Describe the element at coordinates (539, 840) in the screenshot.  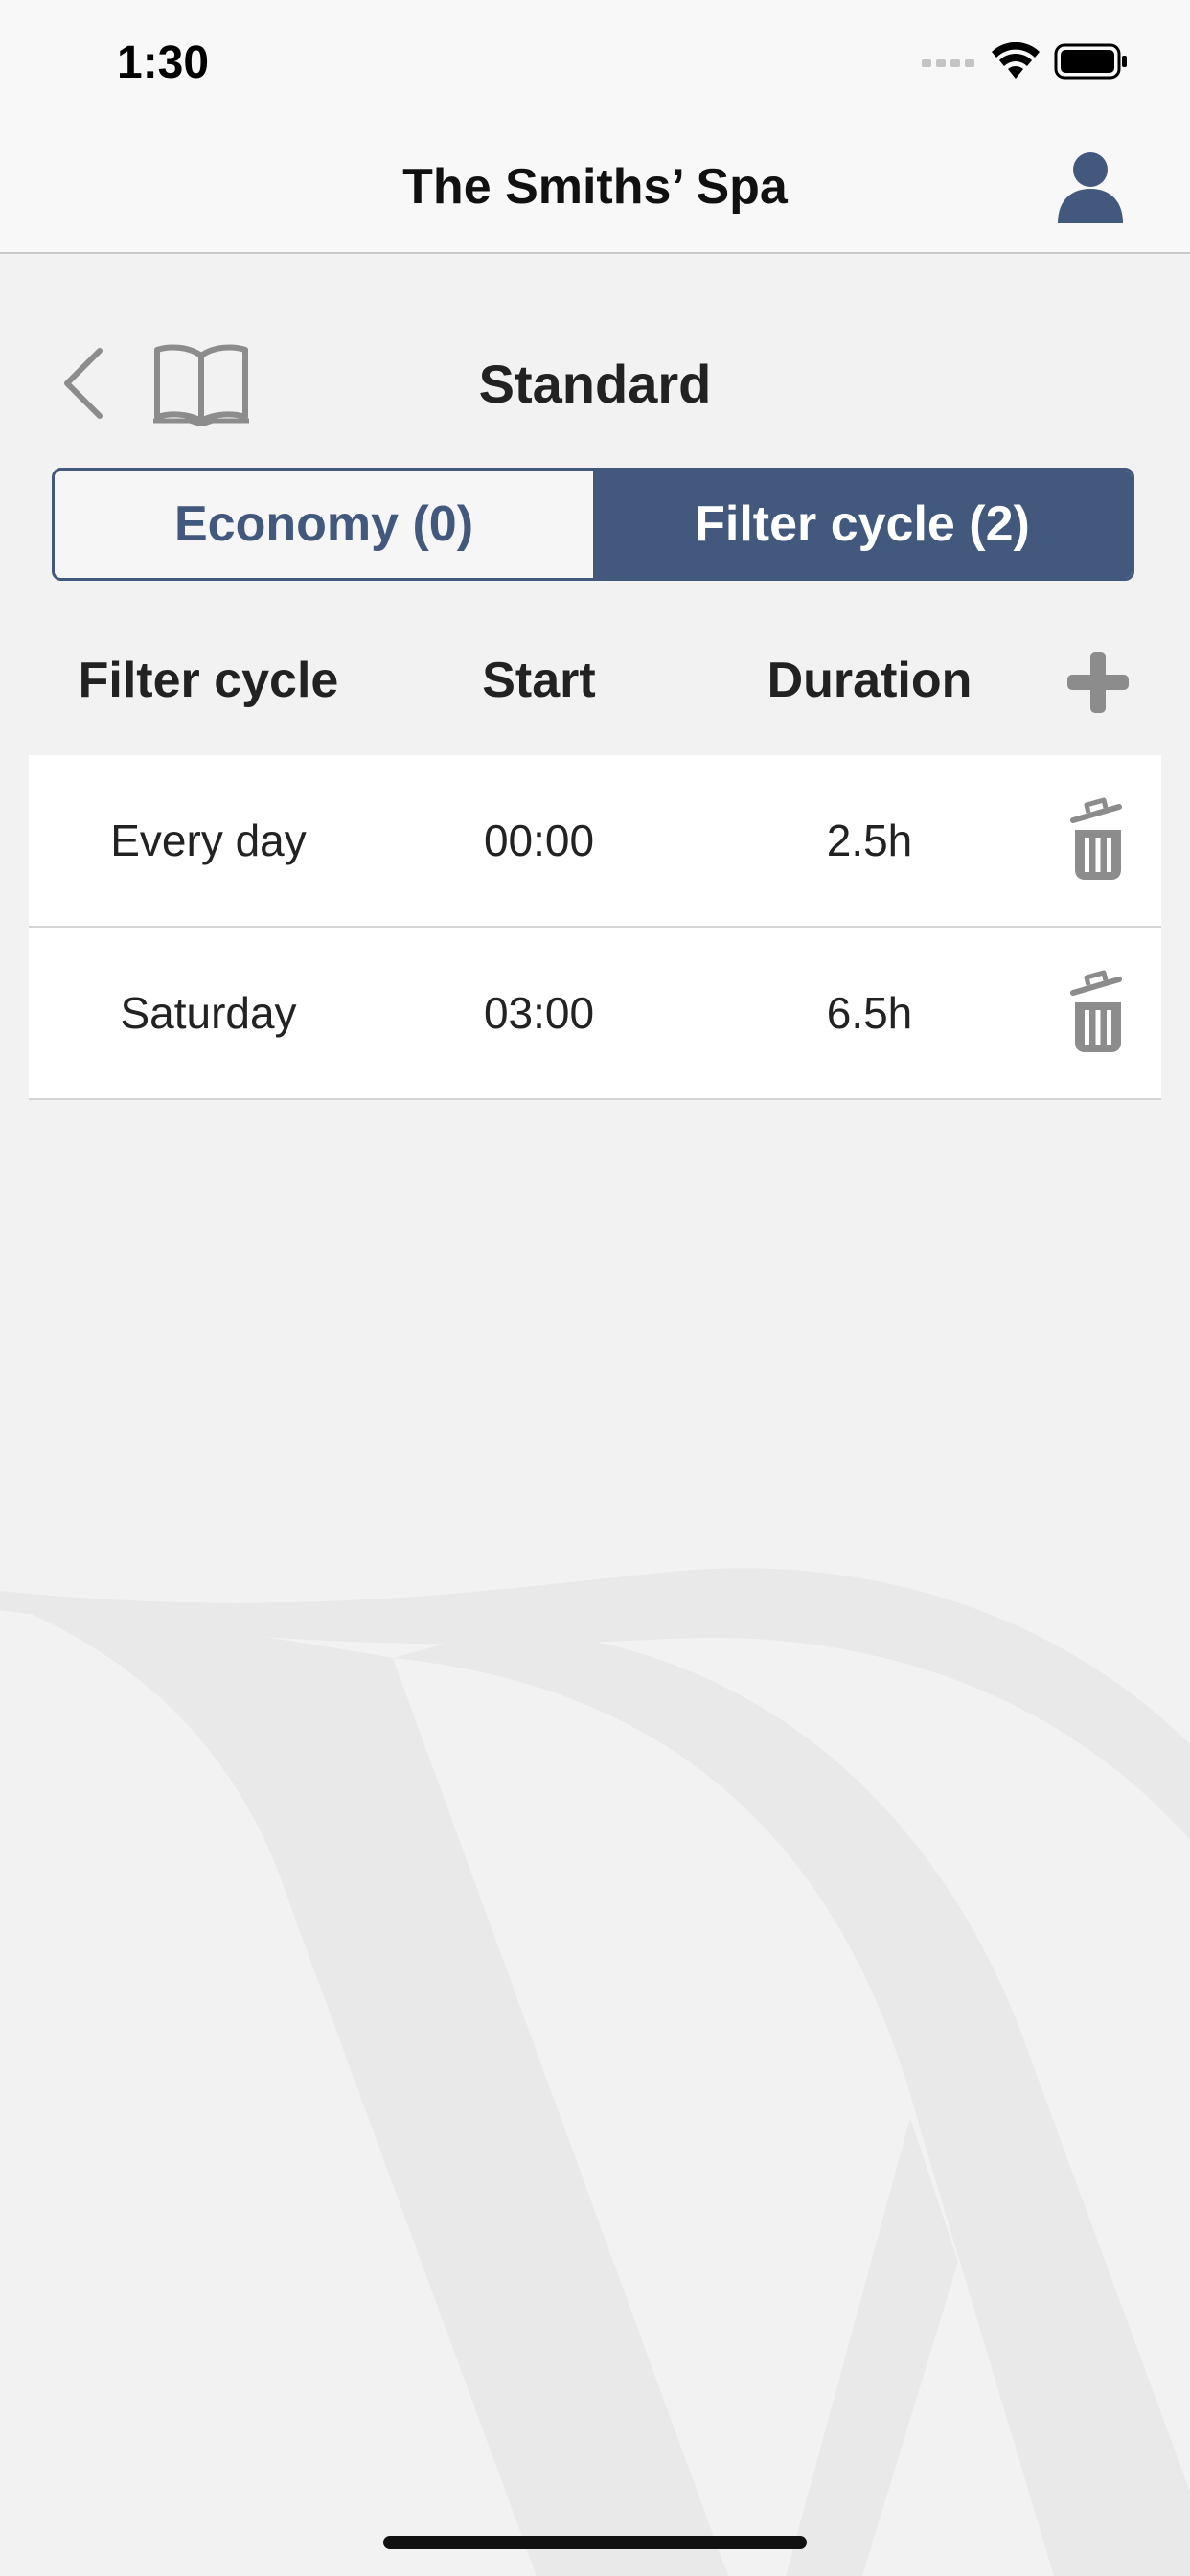
I see `cell-start: 00:00` at that location.